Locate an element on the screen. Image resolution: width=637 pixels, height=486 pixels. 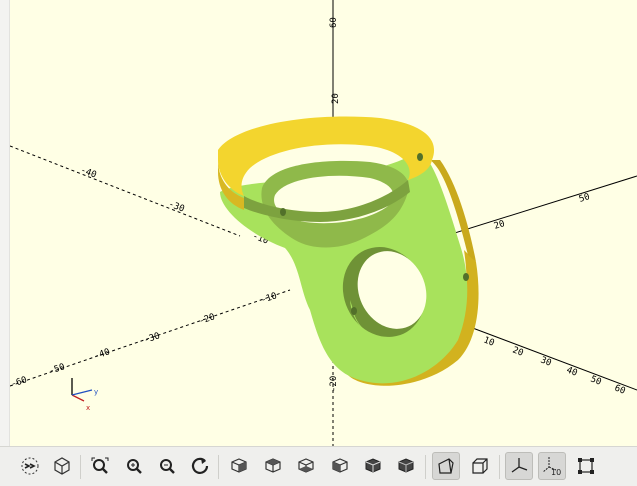
export-stl-button is located at coordinates (62, 466).